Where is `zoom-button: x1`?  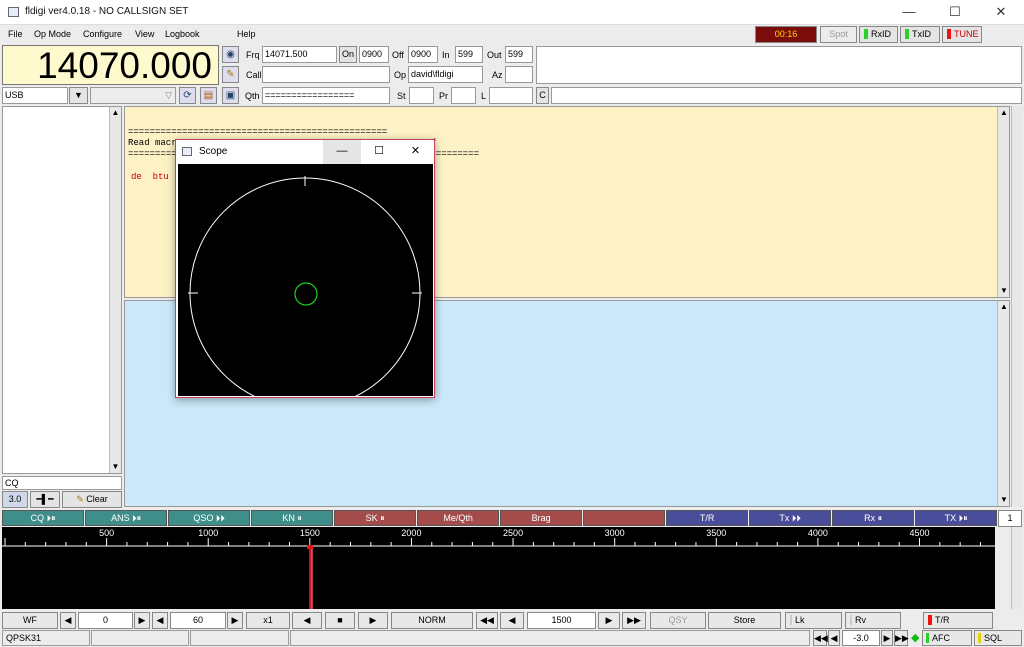 zoom-button: x1 is located at coordinates (268, 620).